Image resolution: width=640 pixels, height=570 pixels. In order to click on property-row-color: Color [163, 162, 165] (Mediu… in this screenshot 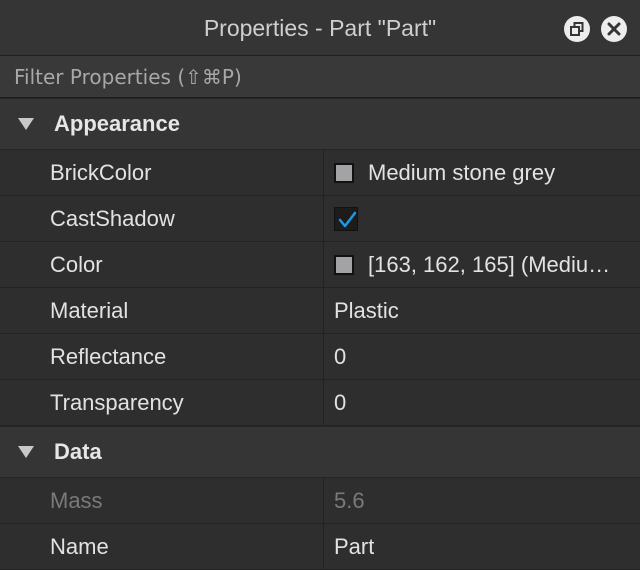, I will do `click(320, 265)`.